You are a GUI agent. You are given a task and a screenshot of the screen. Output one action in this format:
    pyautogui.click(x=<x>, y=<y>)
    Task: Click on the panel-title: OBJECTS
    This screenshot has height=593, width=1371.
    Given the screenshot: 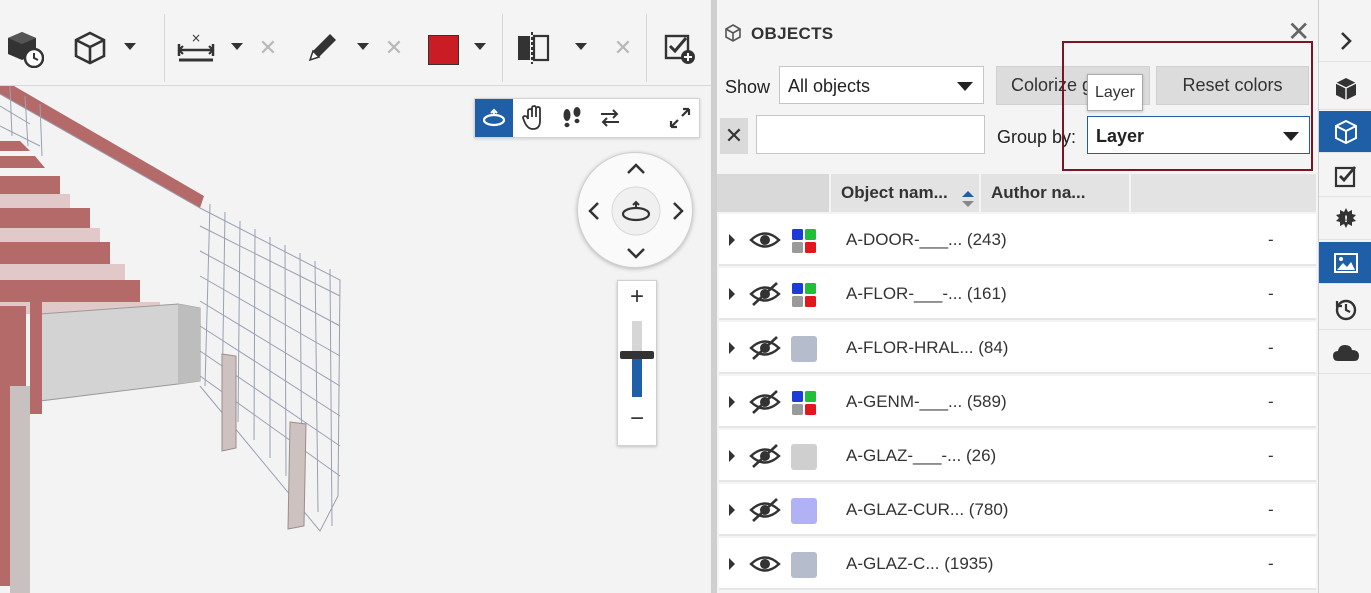 What is the action you would take?
    pyautogui.click(x=792, y=33)
    